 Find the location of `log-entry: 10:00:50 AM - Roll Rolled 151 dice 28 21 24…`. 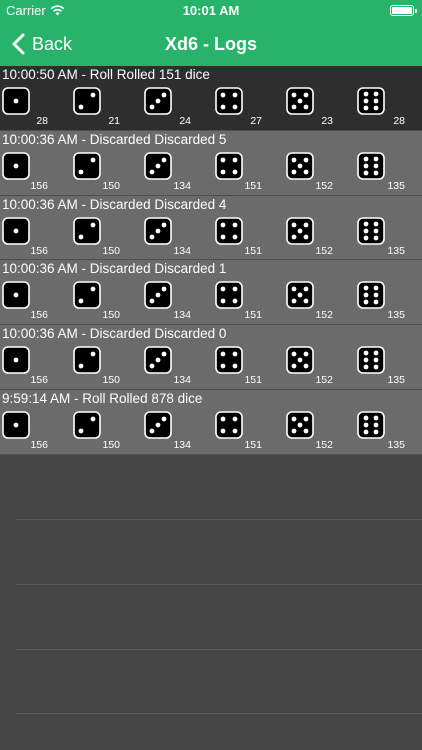

log-entry: 10:00:50 AM - Roll Rolled 151 dice 28 21 24… is located at coordinates (211, 98).